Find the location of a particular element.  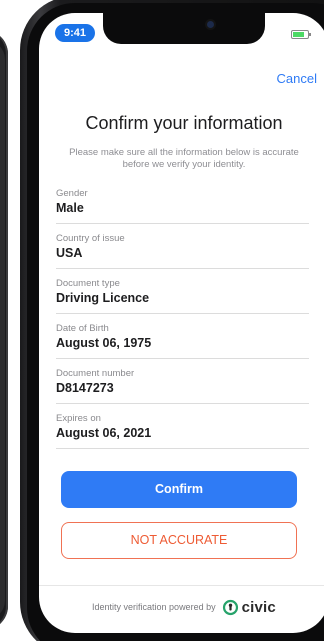

field-value: USA is located at coordinates (69, 253).